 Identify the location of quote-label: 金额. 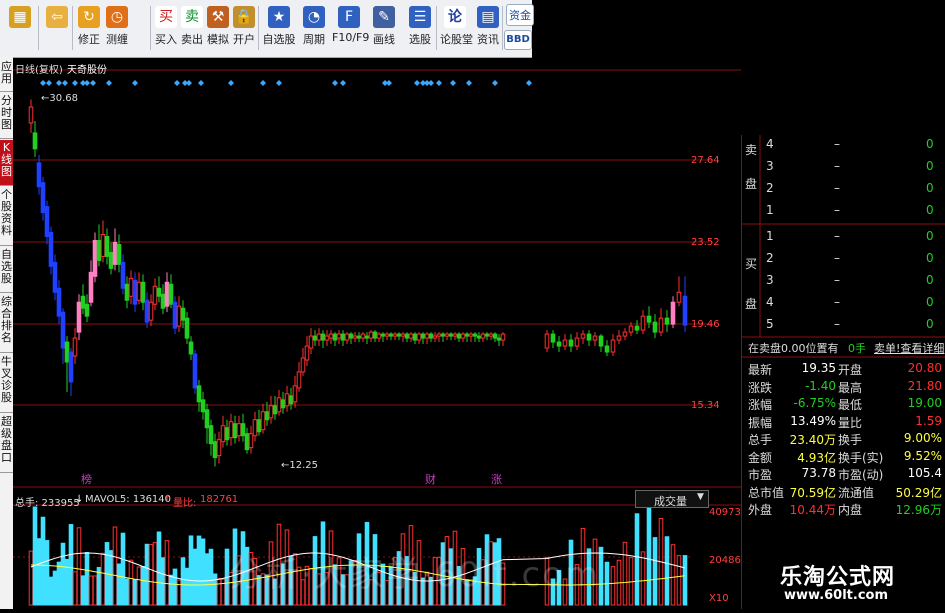
(760, 457).